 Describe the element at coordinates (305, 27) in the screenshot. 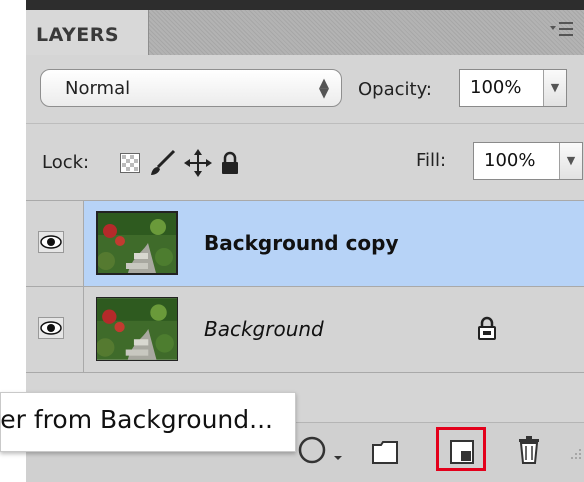

I see `panel-tab-bar: LAYERS` at that location.